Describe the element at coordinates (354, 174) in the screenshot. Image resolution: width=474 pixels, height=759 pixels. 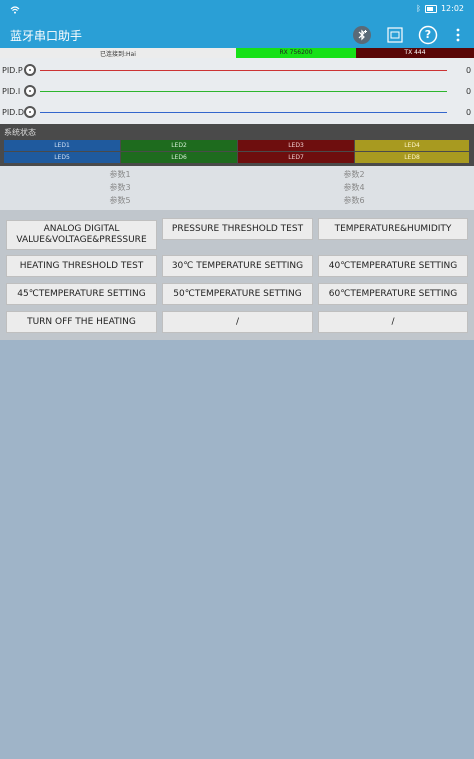
I see `param-2: 参数2` at that location.